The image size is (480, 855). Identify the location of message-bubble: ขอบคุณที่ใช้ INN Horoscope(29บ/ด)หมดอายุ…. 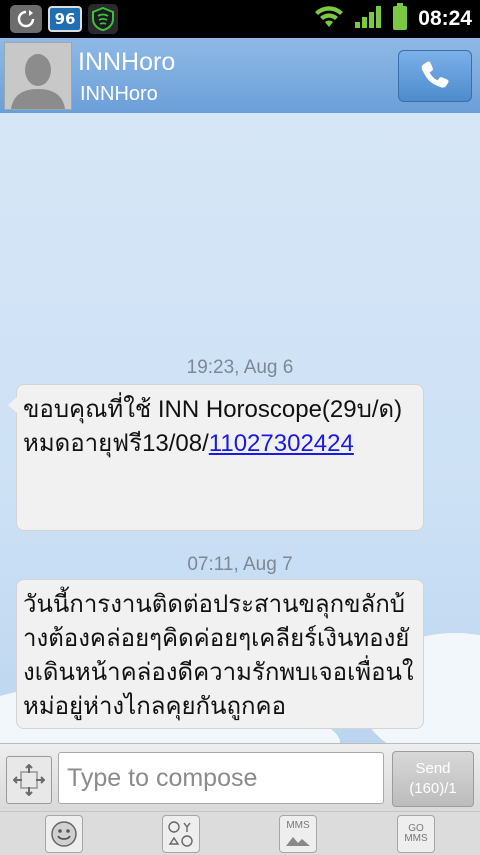
(216, 457).